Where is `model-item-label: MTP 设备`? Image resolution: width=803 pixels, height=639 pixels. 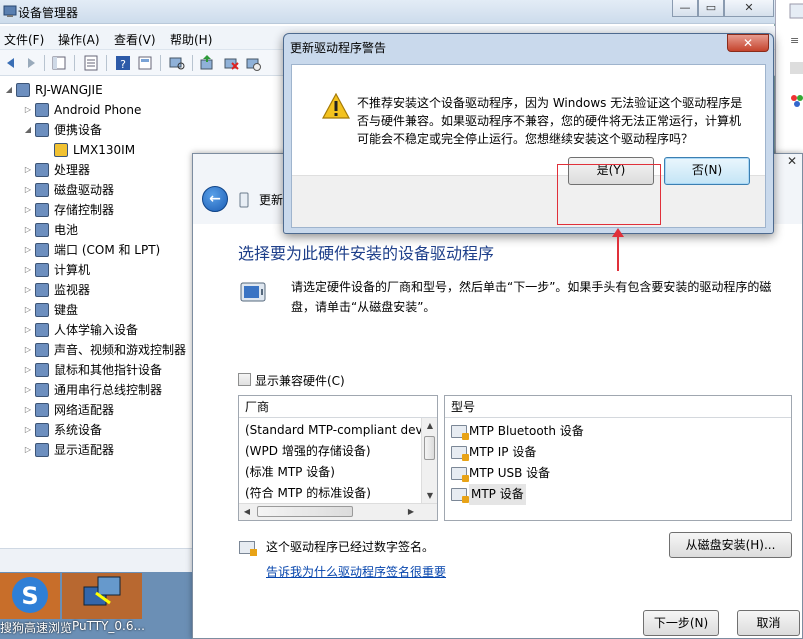
model-item-label: MTP 设备 is located at coordinates (497, 494).